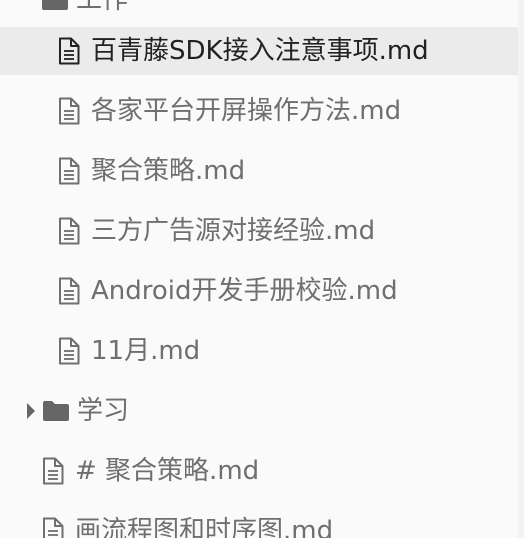  I want to click on file-label: Android开发手册校验.md, so click(244, 291).